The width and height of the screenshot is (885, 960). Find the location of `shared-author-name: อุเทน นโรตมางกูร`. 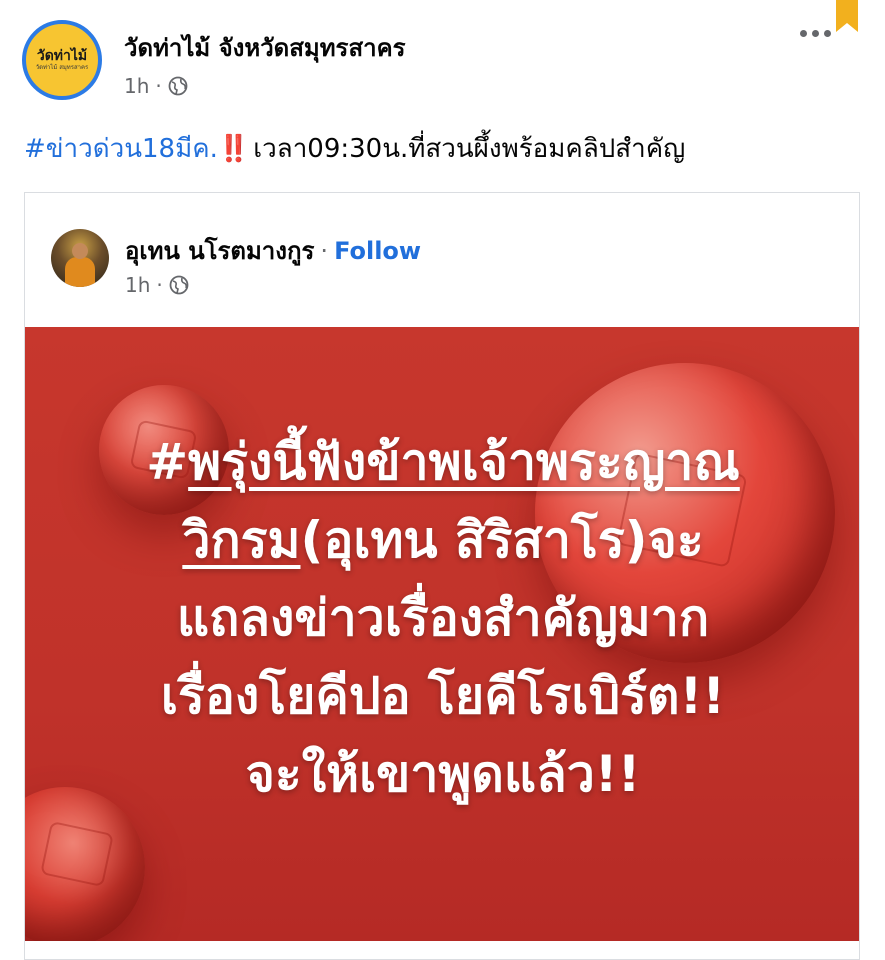

shared-author-name: อุเทน นโรตมางกูร is located at coordinates (219, 250).